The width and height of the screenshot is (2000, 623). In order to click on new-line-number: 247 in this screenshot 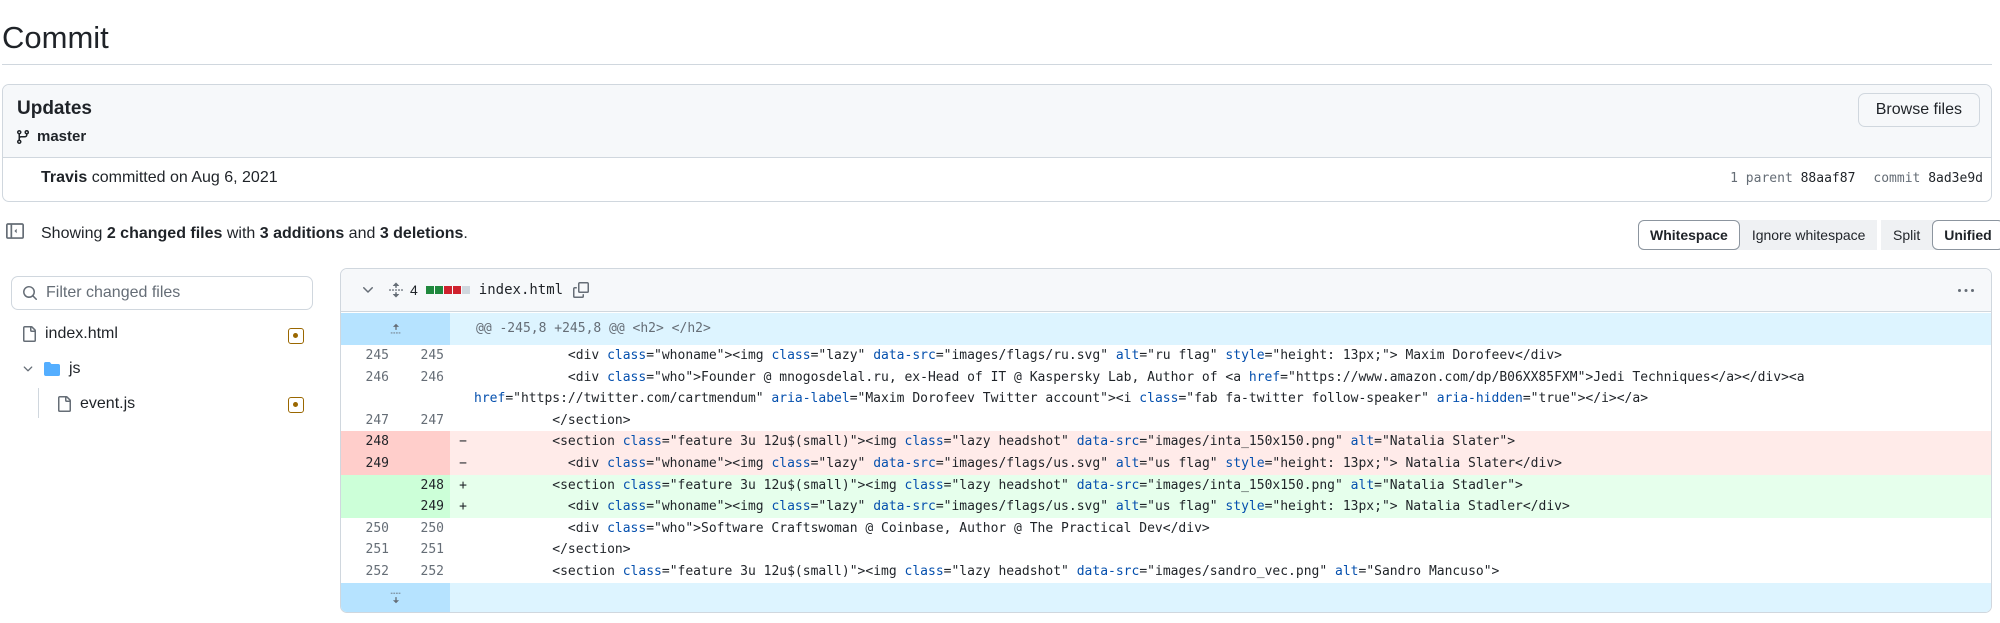, I will do `click(422, 421)`.